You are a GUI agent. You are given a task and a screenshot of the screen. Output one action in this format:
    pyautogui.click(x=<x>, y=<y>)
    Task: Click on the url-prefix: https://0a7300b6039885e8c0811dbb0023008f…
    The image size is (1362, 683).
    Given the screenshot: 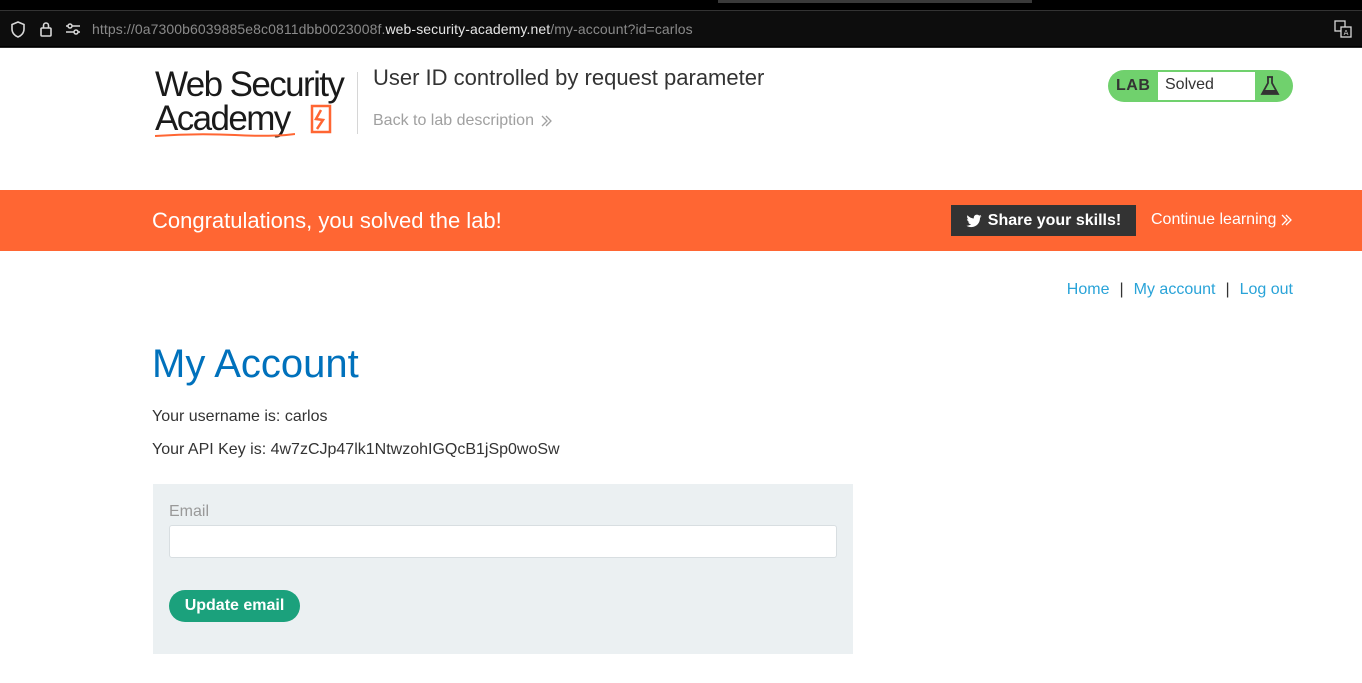 What is the action you would take?
    pyautogui.click(x=239, y=29)
    